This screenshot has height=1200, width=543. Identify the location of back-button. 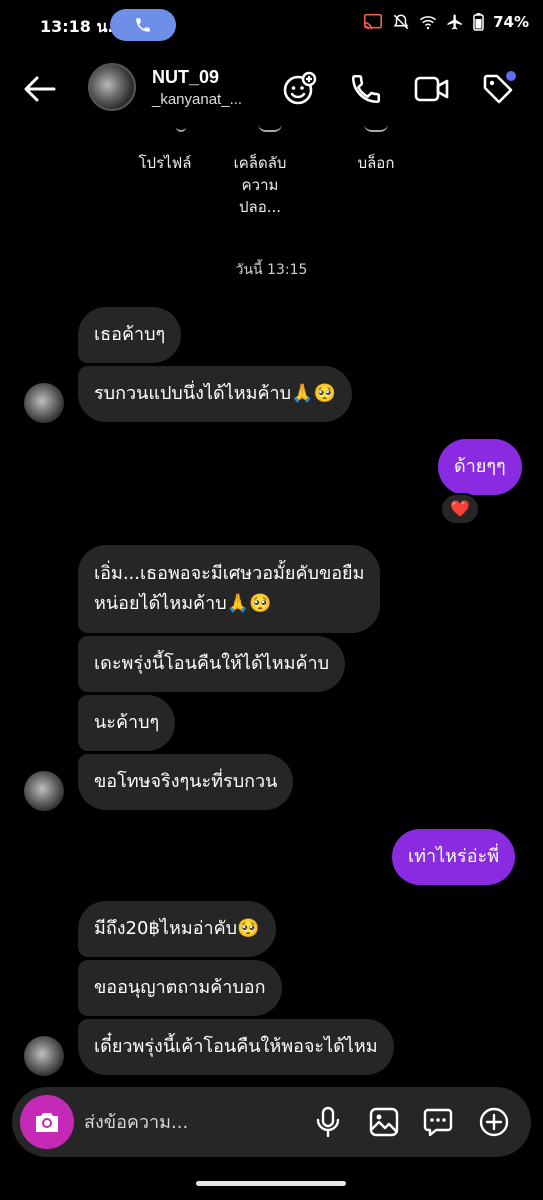
(40, 89).